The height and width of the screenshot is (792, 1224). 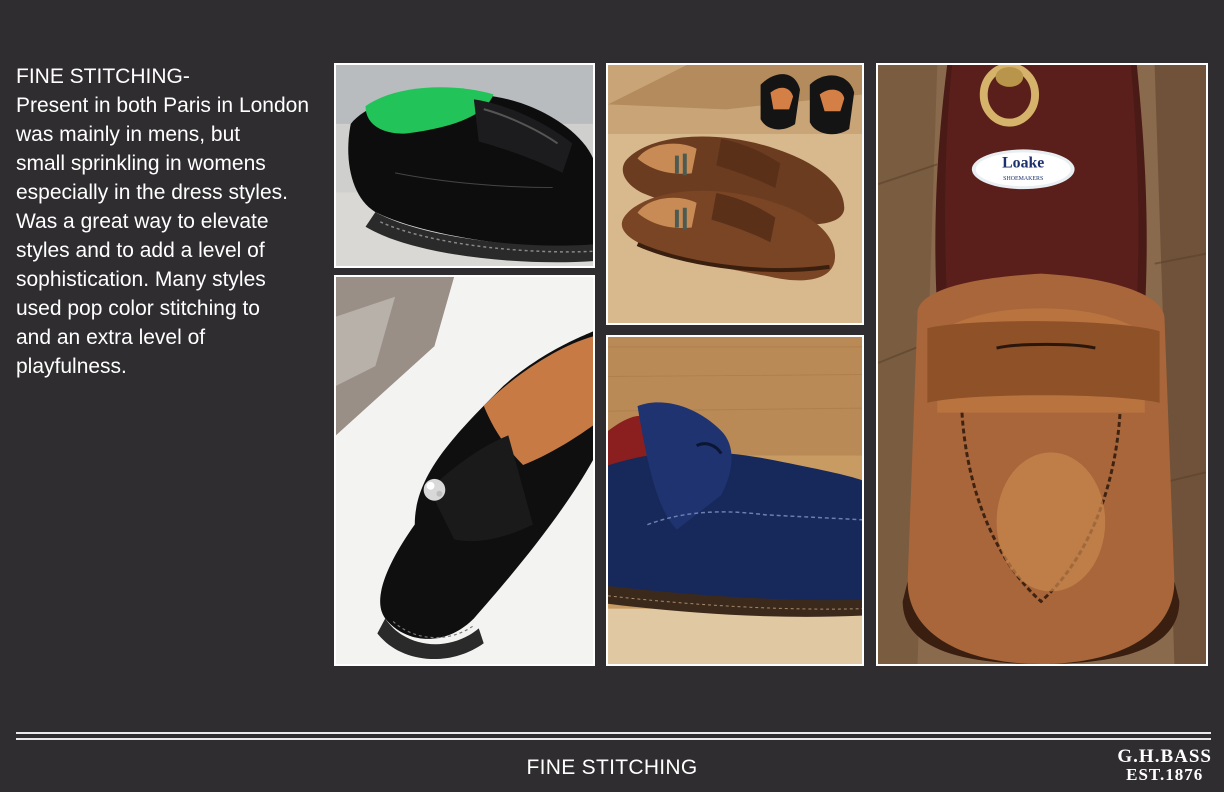 I want to click on description-line: especially in the dress styles., so click(x=152, y=192).